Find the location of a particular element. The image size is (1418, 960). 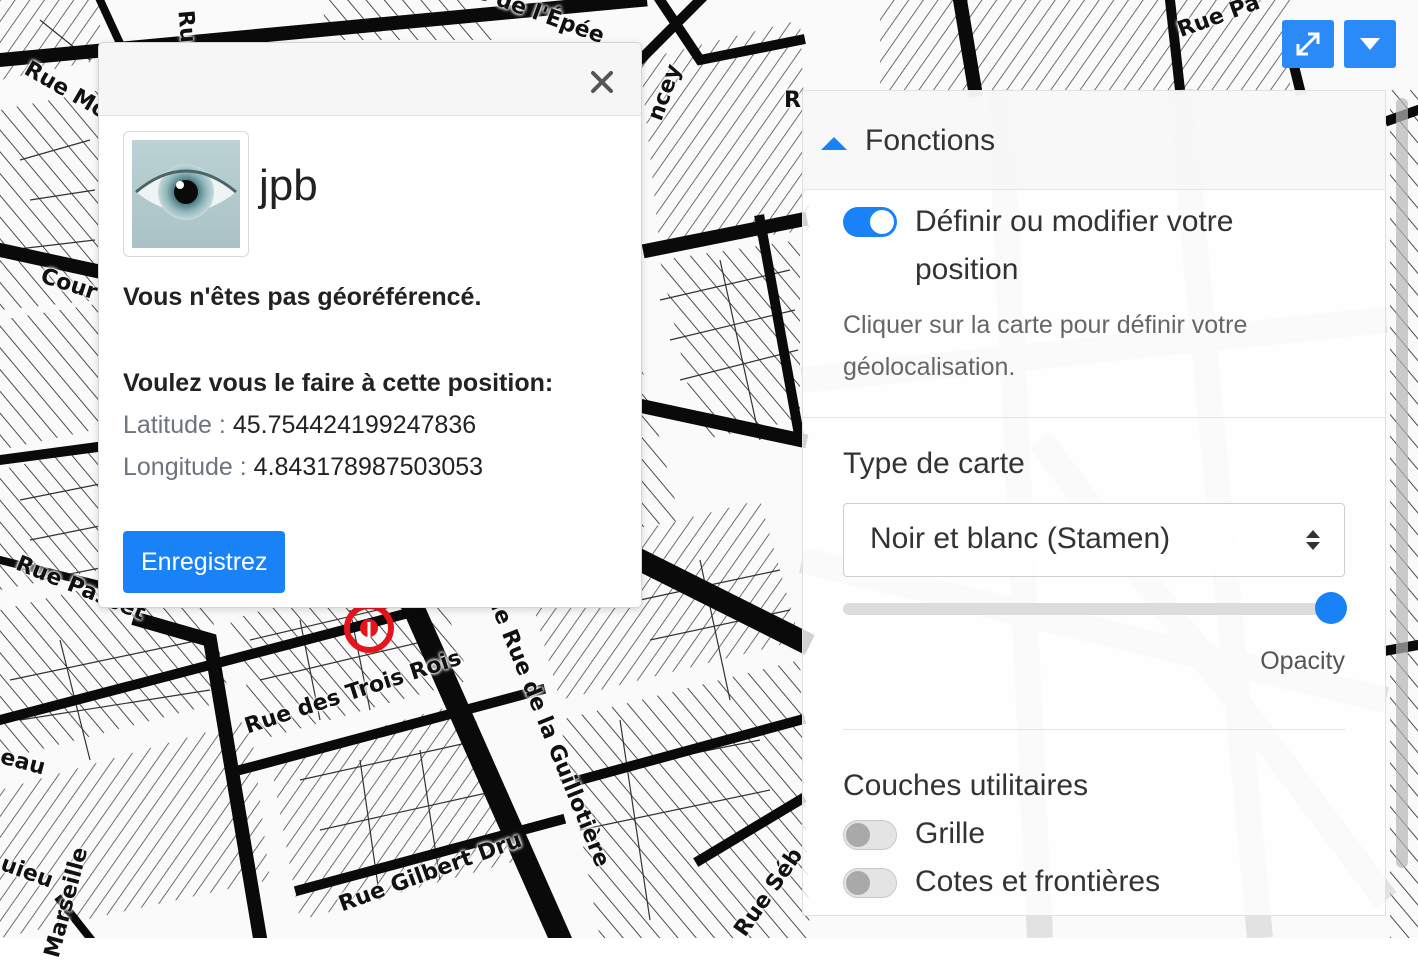

grid-toggle-label: Grille is located at coordinates (950, 833).